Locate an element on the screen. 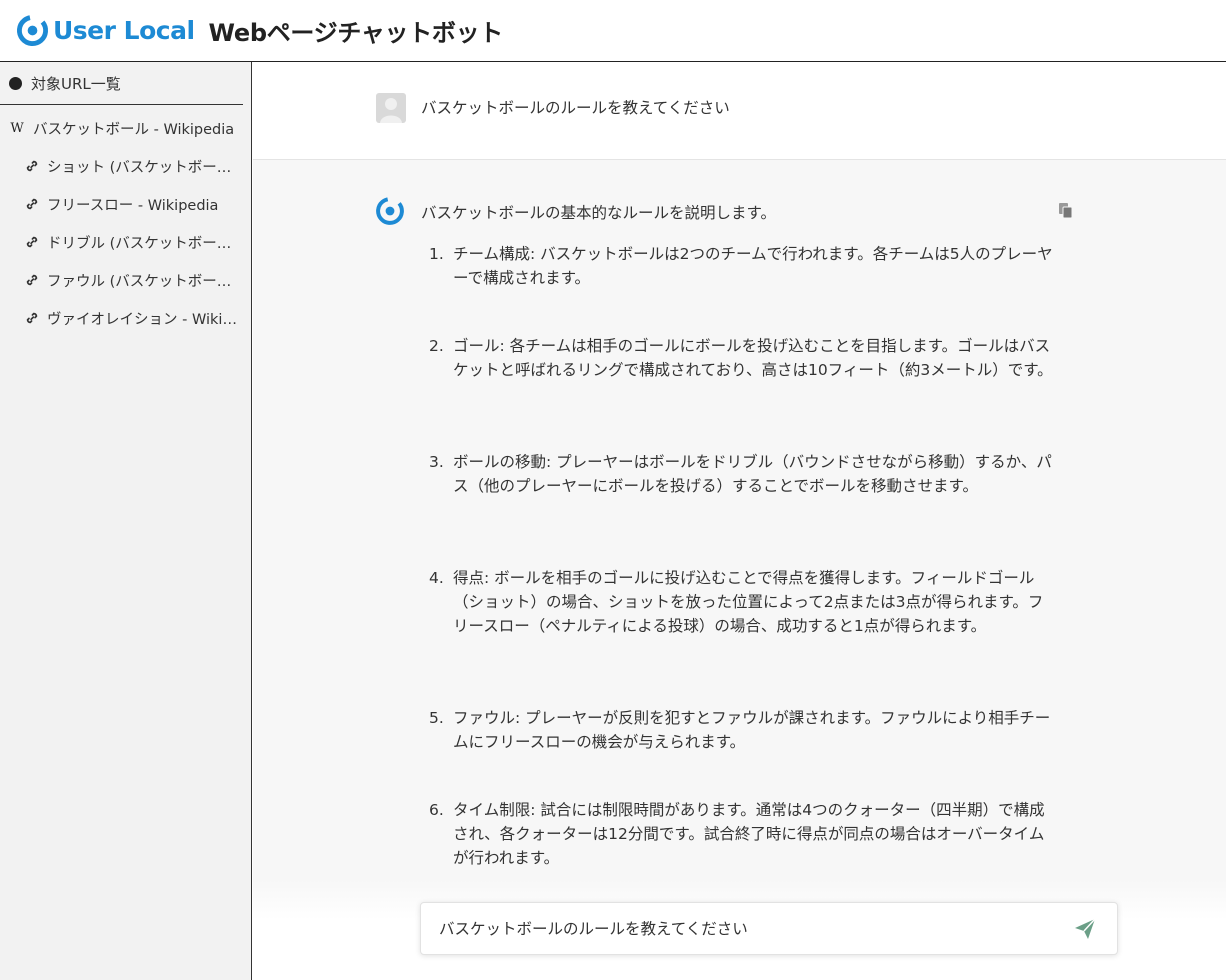 Image resolution: width=1226 pixels, height=980 pixels. user-message-row: バスケットボールのルールを教えてください is located at coordinates (739, 111).